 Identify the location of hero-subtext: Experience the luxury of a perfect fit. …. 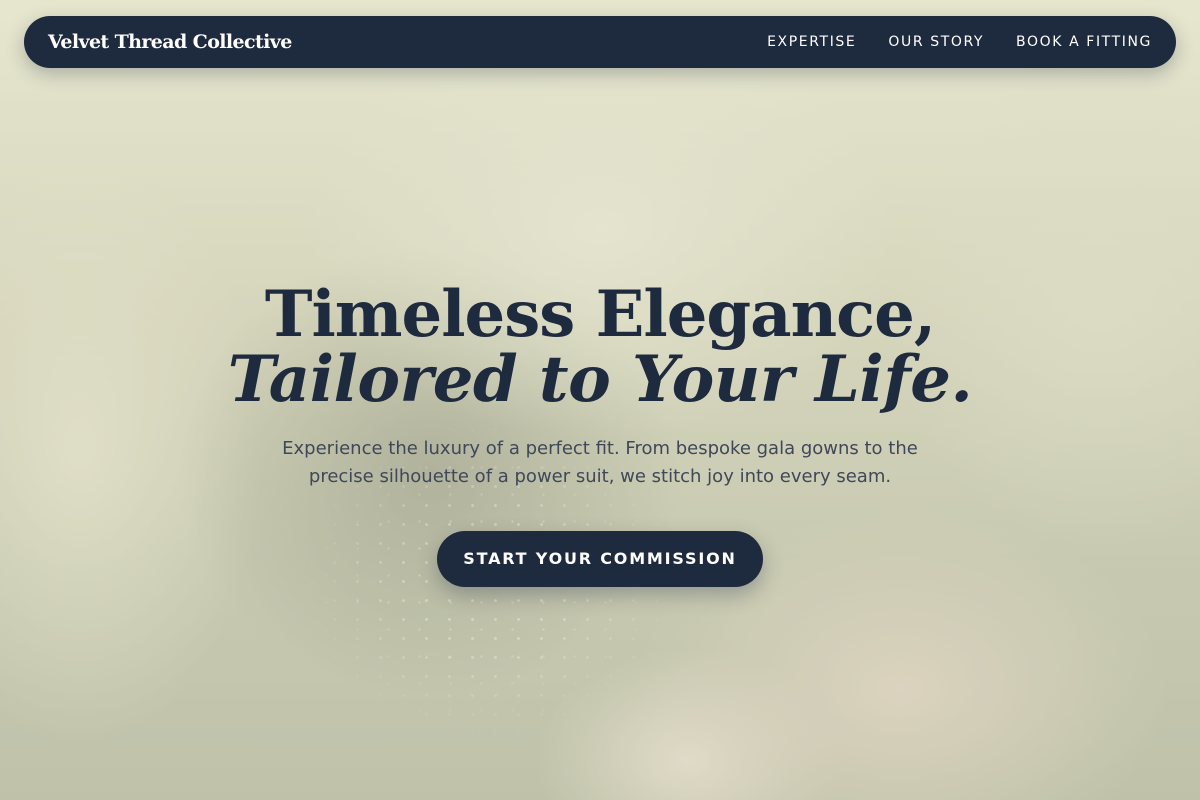
(600, 462).